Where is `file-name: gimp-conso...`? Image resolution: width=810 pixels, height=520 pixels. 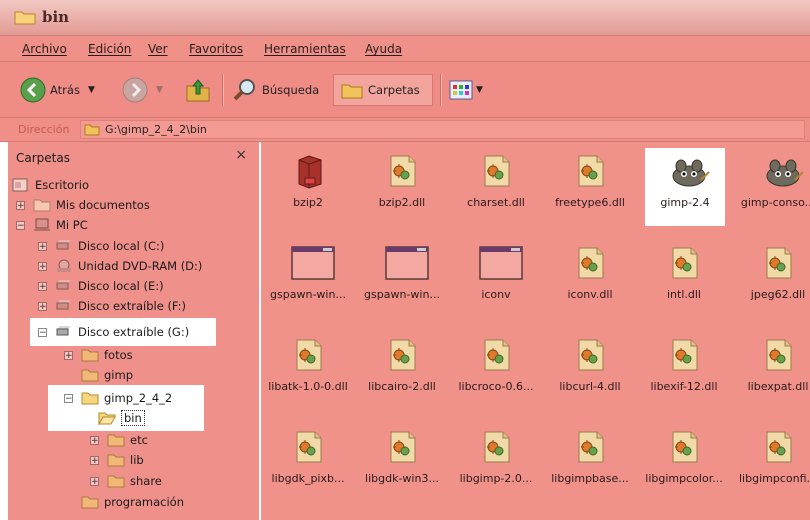 file-name: gimp-conso... is located at coordinates (775, 202).